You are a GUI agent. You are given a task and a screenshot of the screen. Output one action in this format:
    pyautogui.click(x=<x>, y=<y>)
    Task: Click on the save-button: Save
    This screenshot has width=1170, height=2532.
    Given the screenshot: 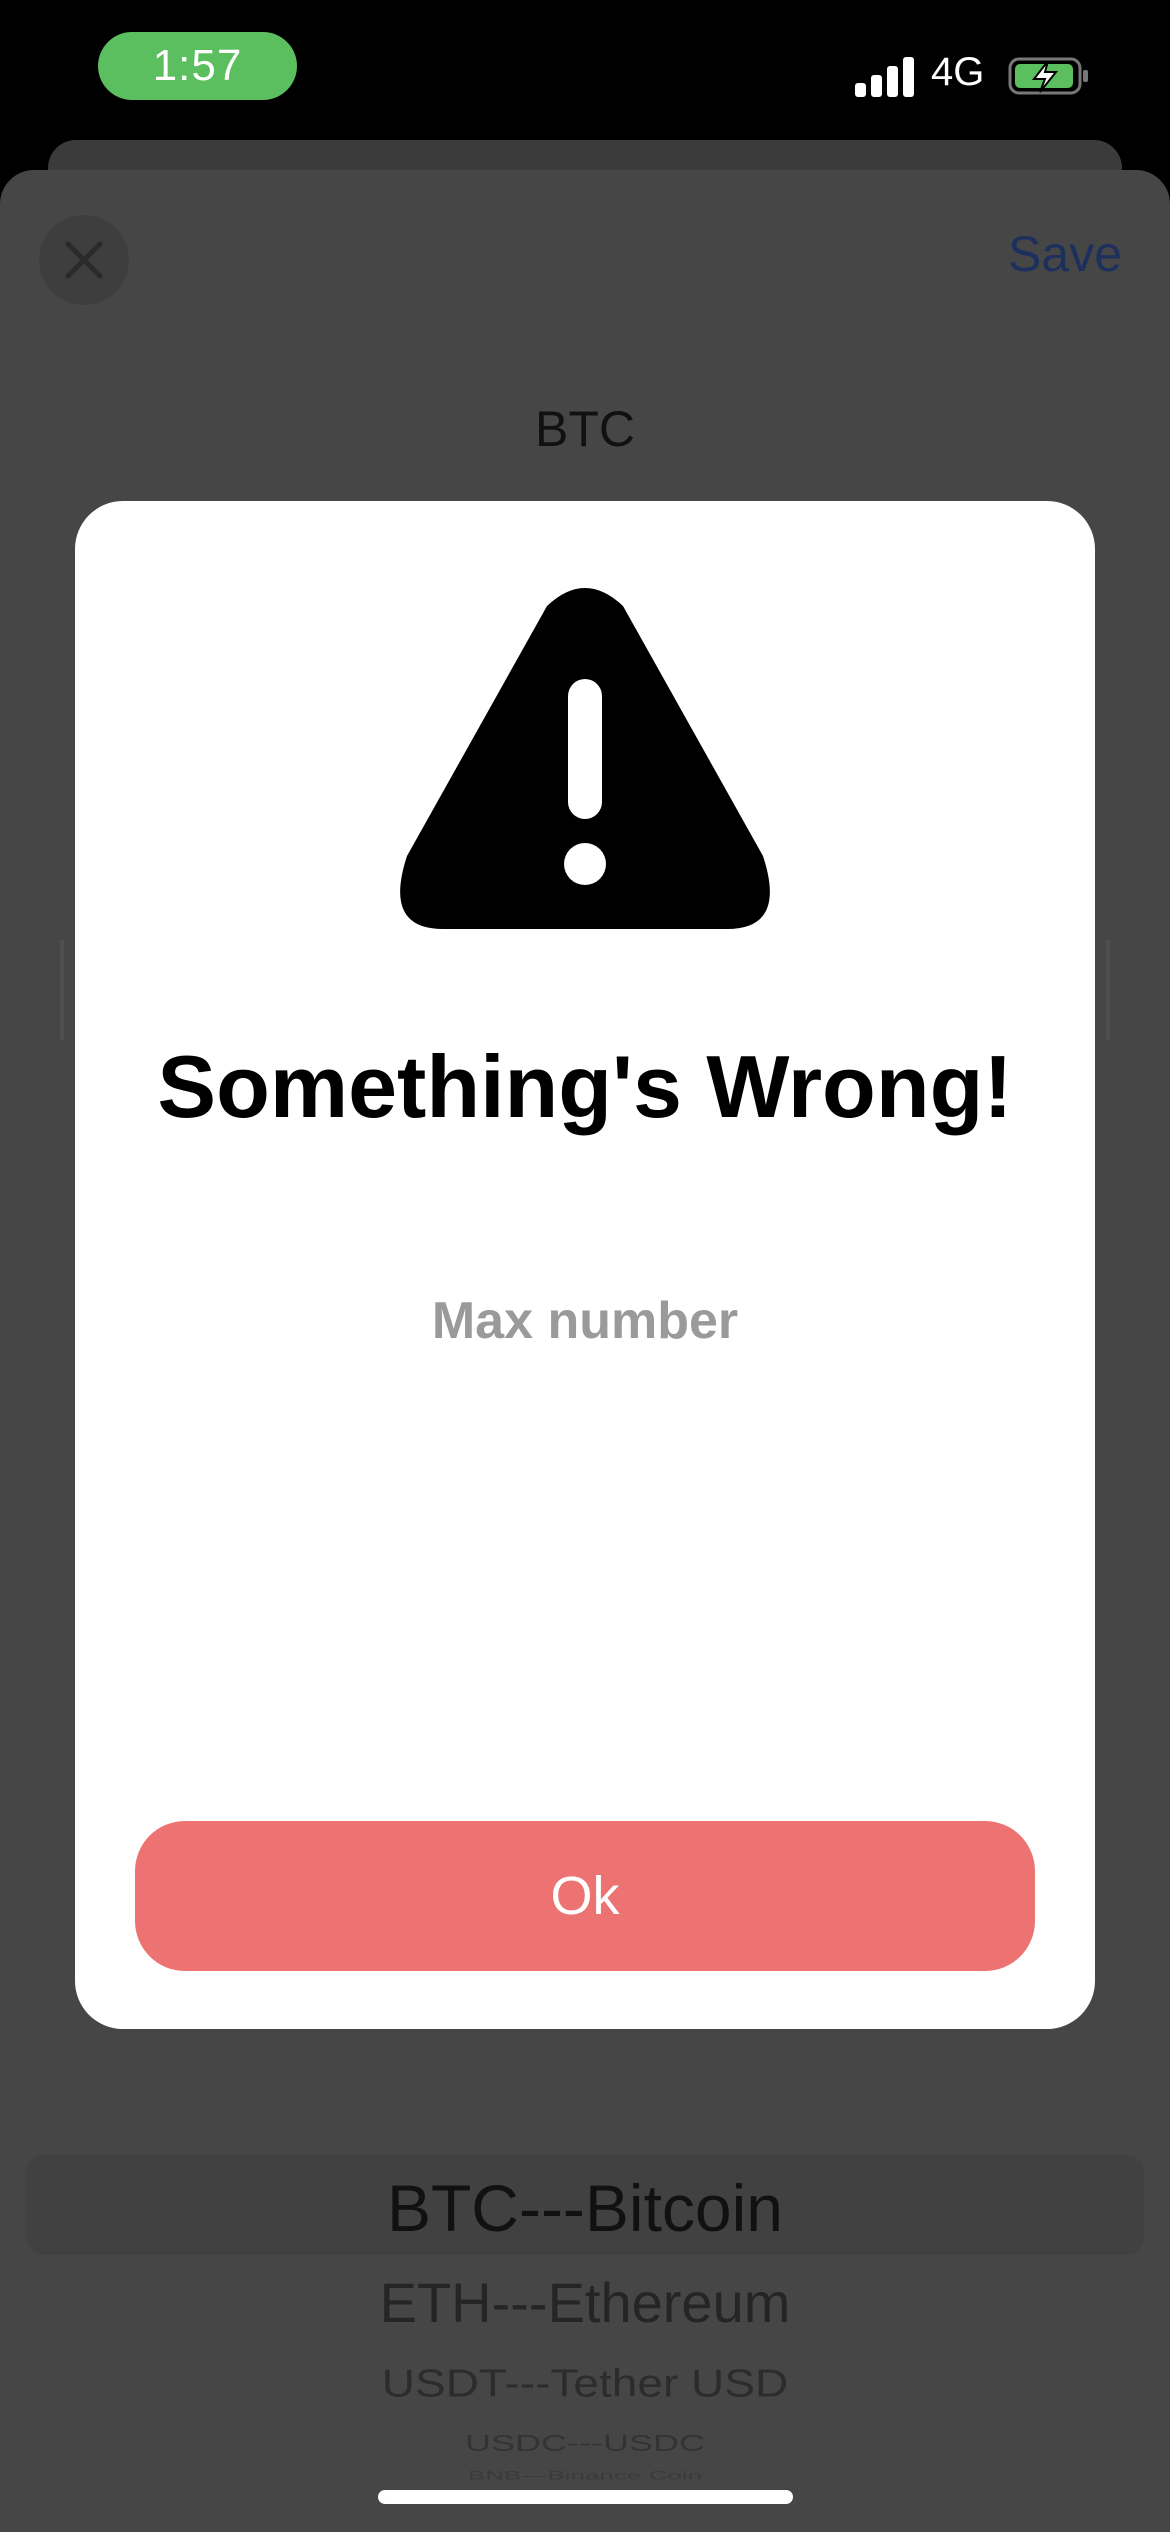 What is the action you would take?
    pyautogui.click(x=1065, y=254)
    